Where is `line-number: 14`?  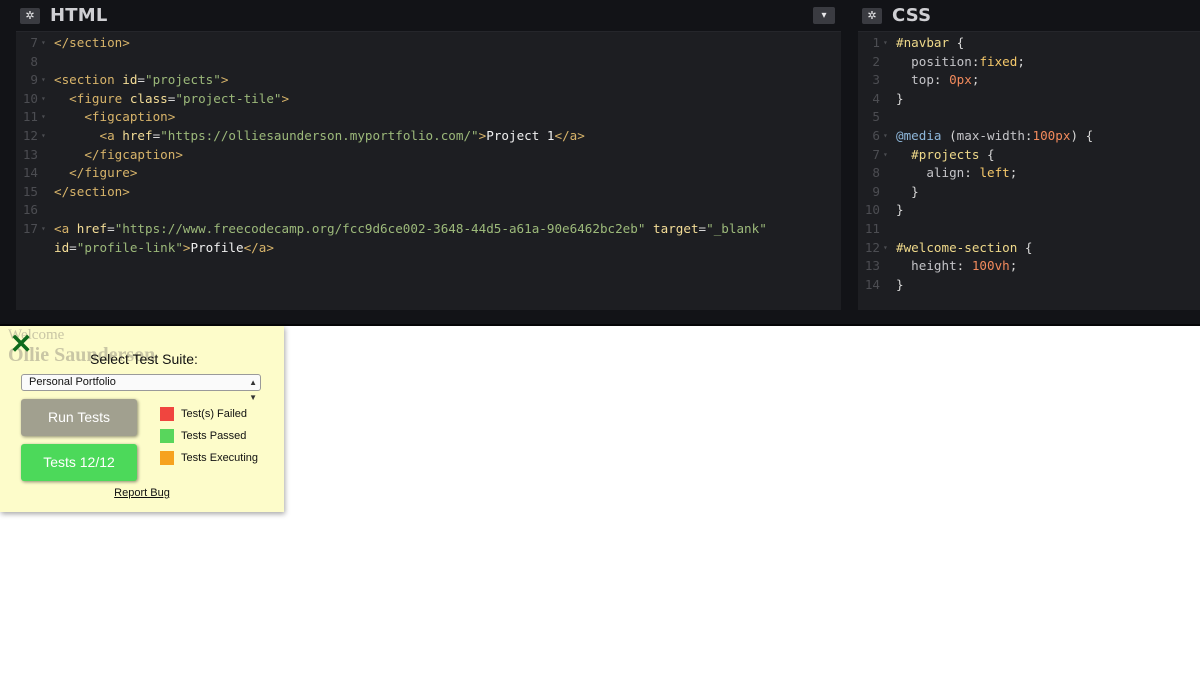
line-number: 14 is located at coordinates (30, 173).